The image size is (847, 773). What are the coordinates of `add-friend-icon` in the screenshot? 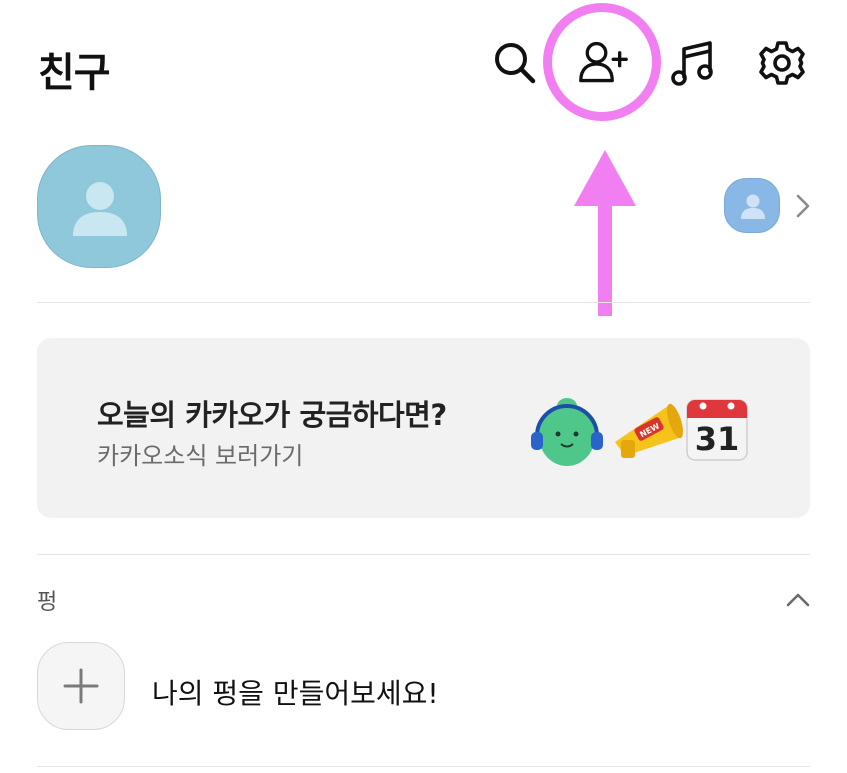 It's located at (603, 62).